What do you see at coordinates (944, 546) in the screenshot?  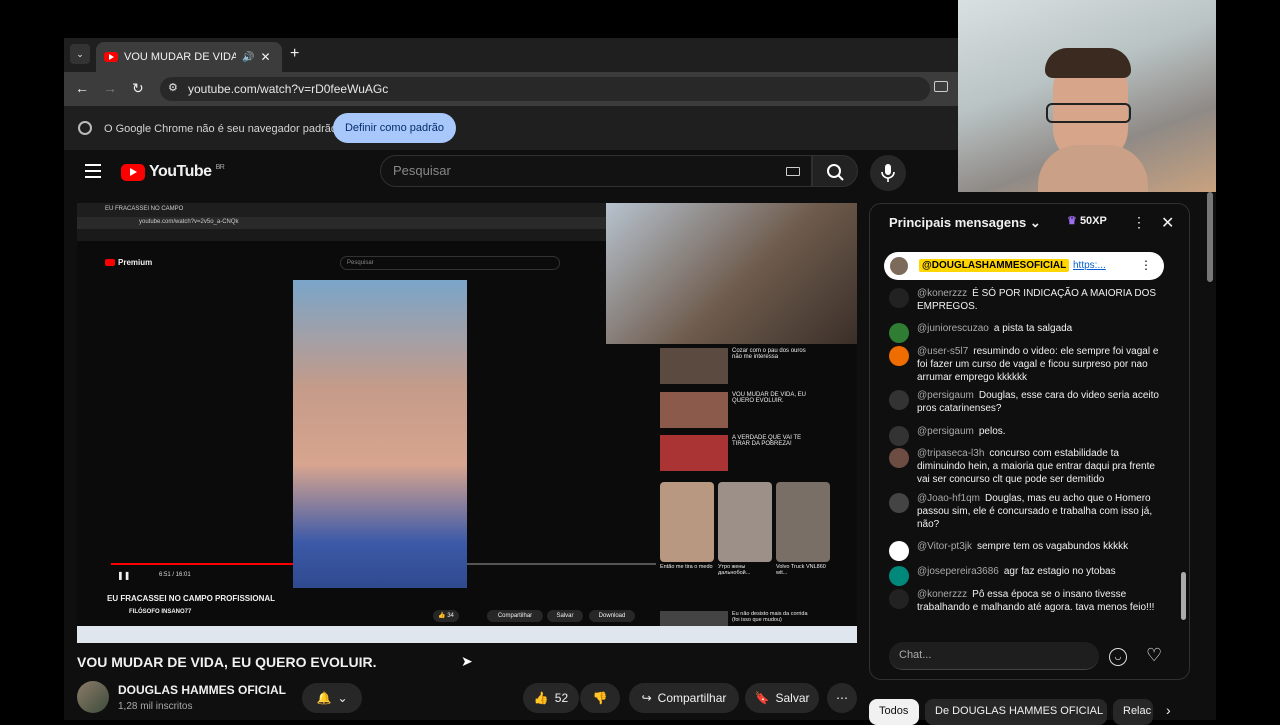 I see `chat-author: @Vitor-pt3jk` at bounding box center [944, 546].